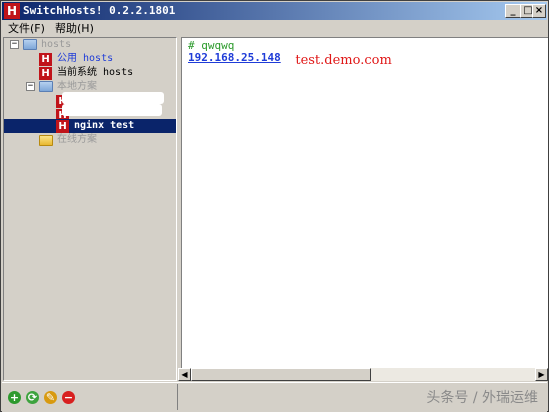  What do you see at coordinates (77, 140) in the screenshot?
I see `tree-online-schemes: 在线方案` at bounding box center [77, 140].